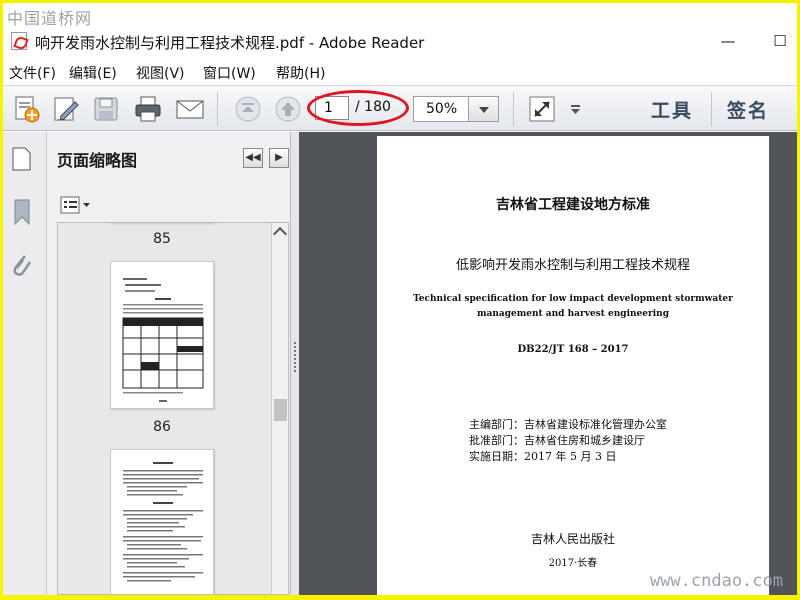  Describe the element at coordinates (400, 72) in the screenshot. I see `menu-bar: 文件(F) 编辑(E) 视图(V) 窗口(W) 帮助(H)` at that location.